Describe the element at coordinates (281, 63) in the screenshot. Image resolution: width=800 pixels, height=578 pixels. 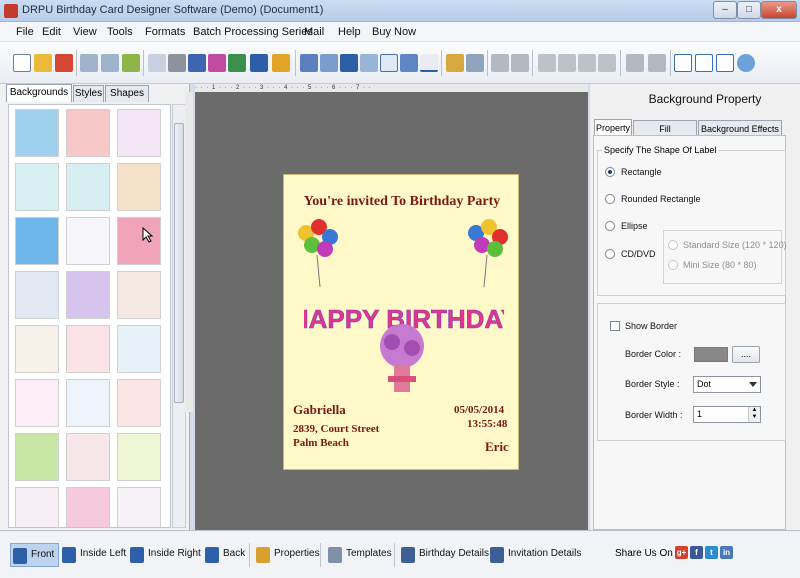
I see `shapes-icon` at that location.